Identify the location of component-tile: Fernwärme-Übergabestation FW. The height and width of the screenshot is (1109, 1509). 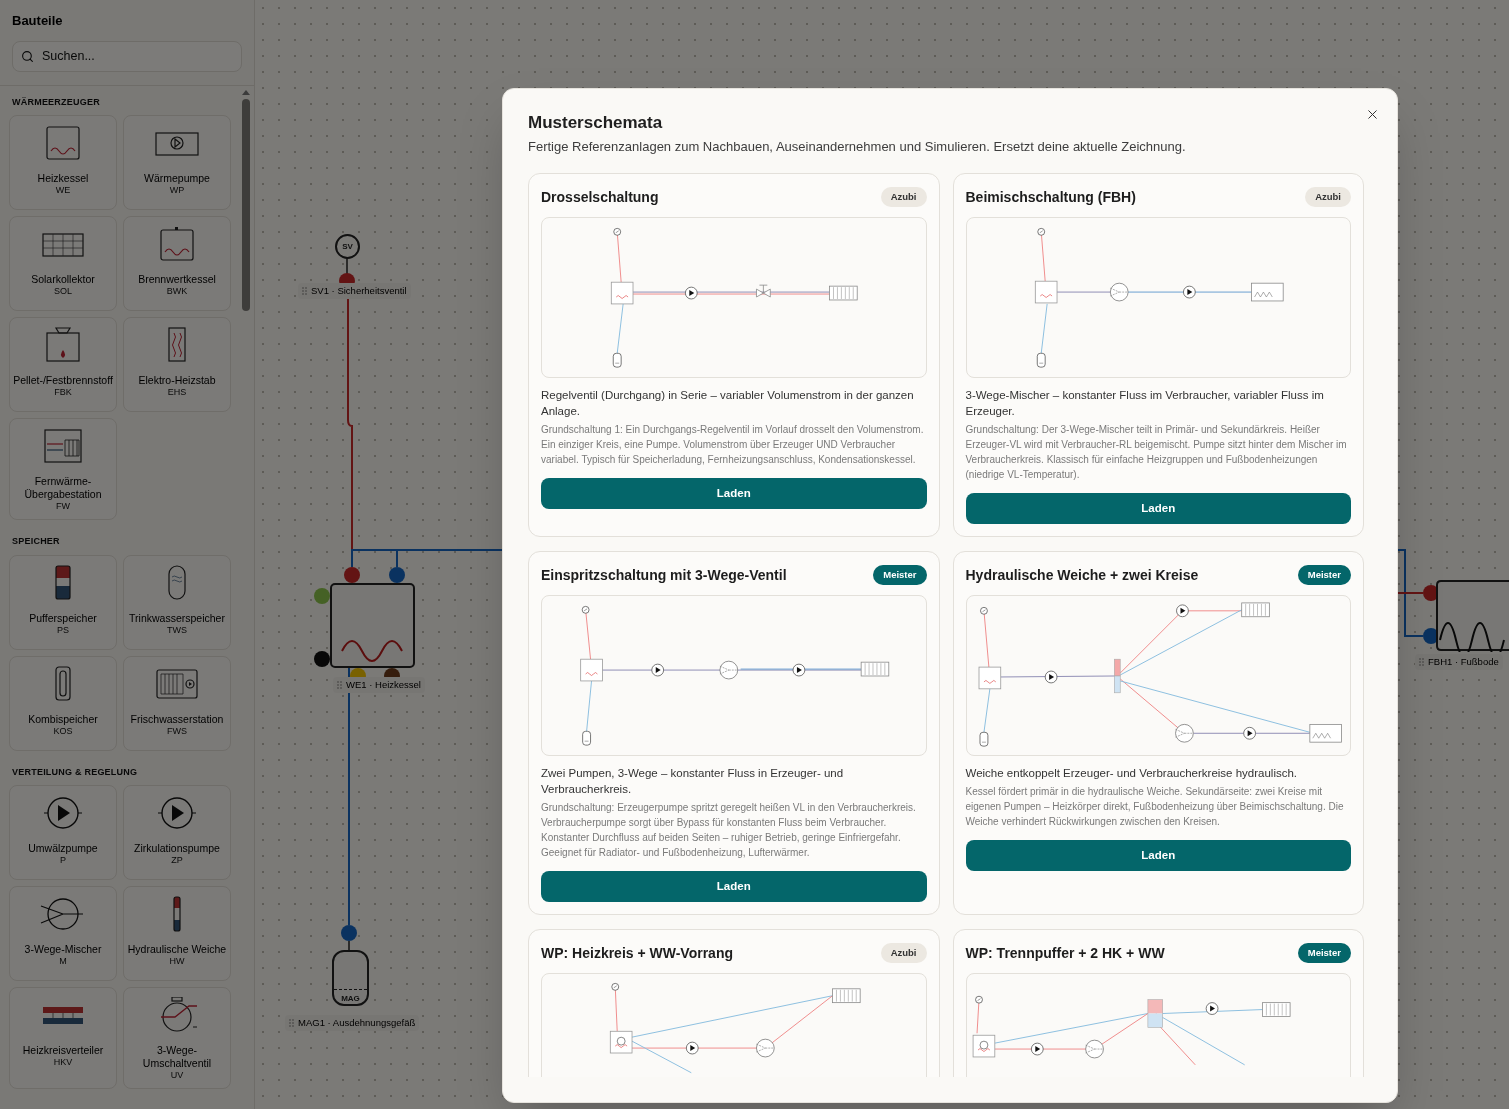
(63, 469).